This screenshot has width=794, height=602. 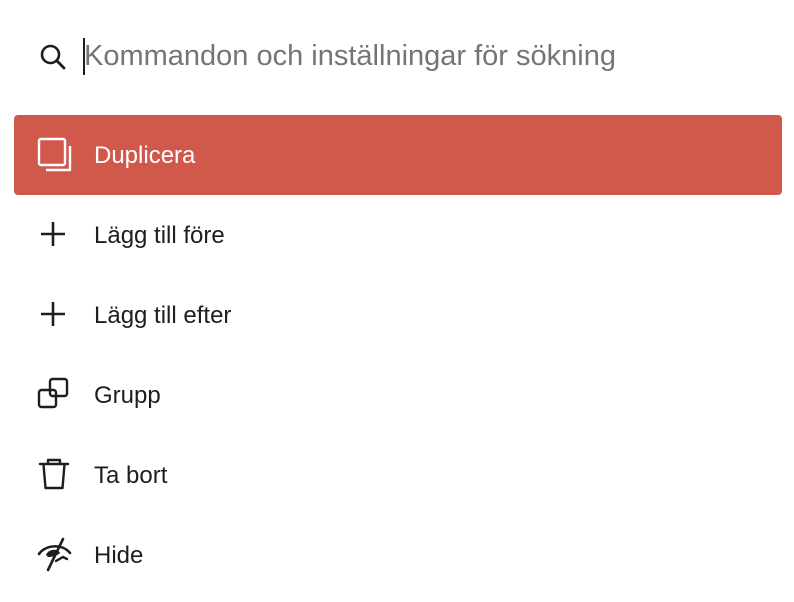 I want to click on command-label: Duplicera, so click(x=145, y=155).